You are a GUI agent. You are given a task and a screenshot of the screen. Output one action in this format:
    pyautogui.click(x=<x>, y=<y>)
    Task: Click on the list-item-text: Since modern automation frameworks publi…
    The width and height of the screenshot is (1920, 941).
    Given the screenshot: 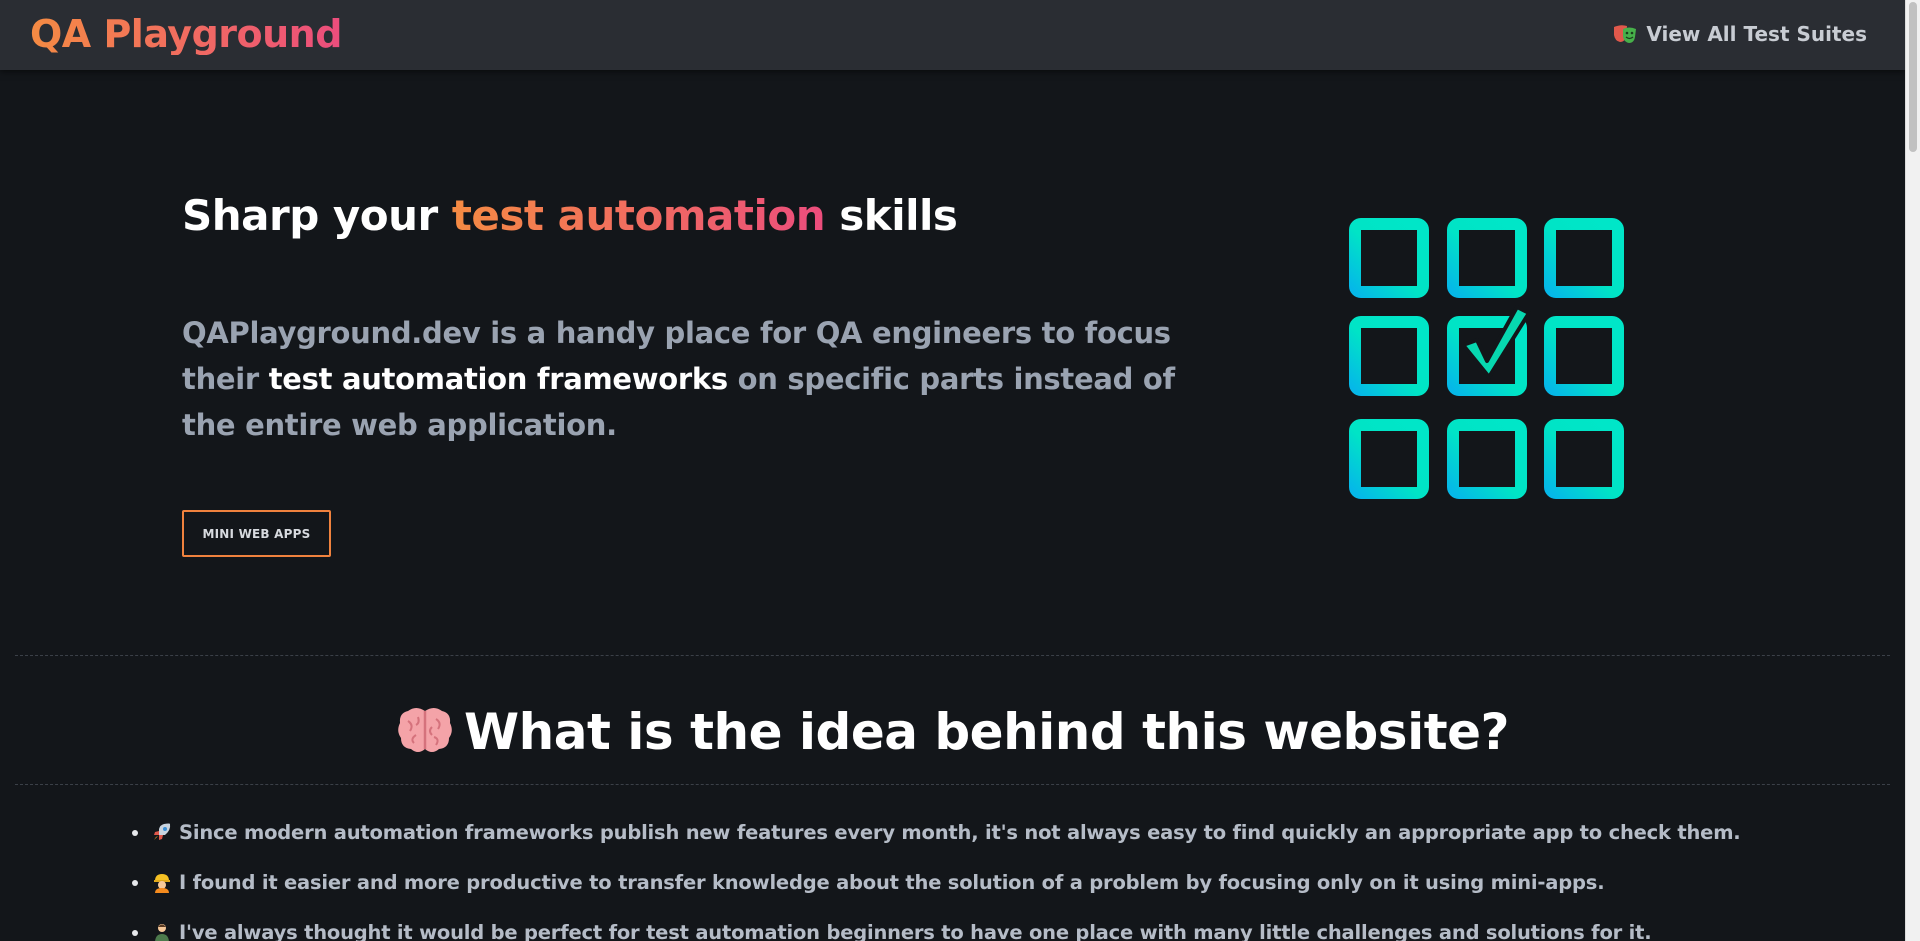 What is the action you would take?
    pyautogui.click(x=960, y=832)
    